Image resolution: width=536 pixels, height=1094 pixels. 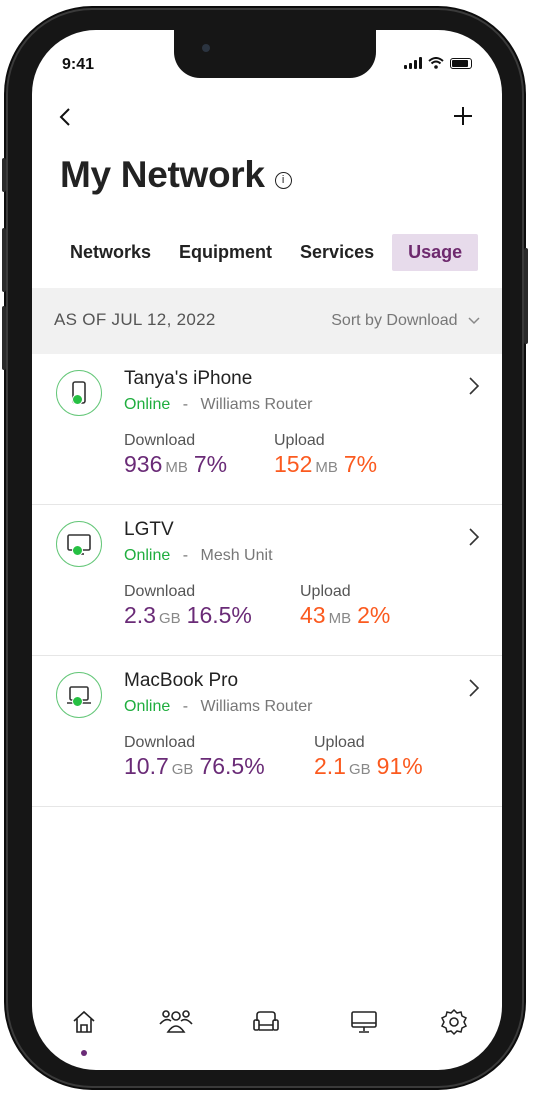 I want to click on page-title-row: My Network i, so click(x=176, y=175).